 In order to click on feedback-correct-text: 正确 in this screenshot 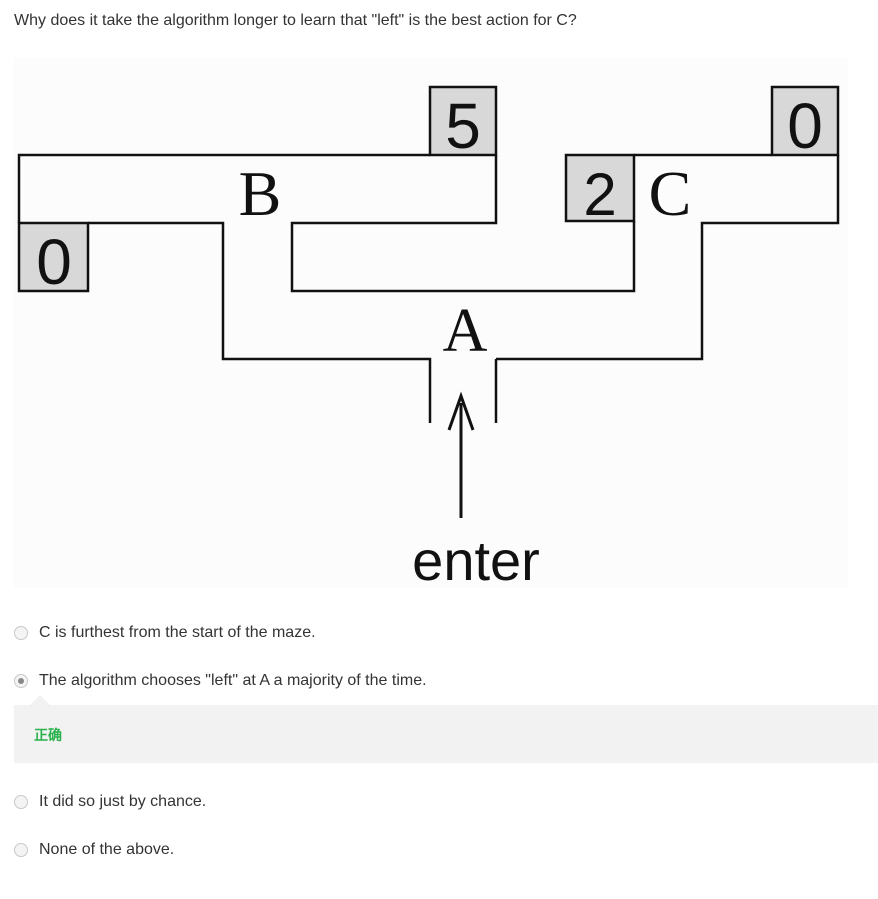, I will do `click(48, 736)`.